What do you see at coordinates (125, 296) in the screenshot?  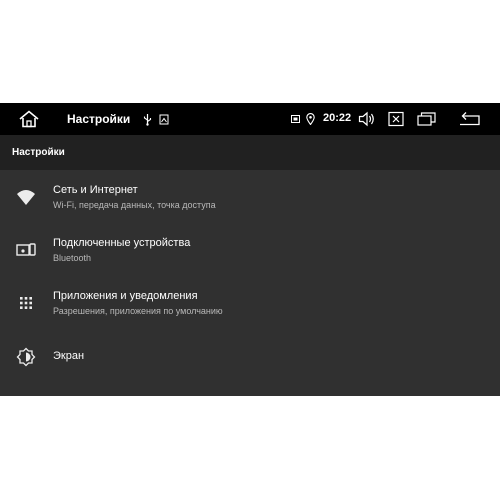 I see `item-title: Приложения и уведомления` at bounding box center [125, 296].